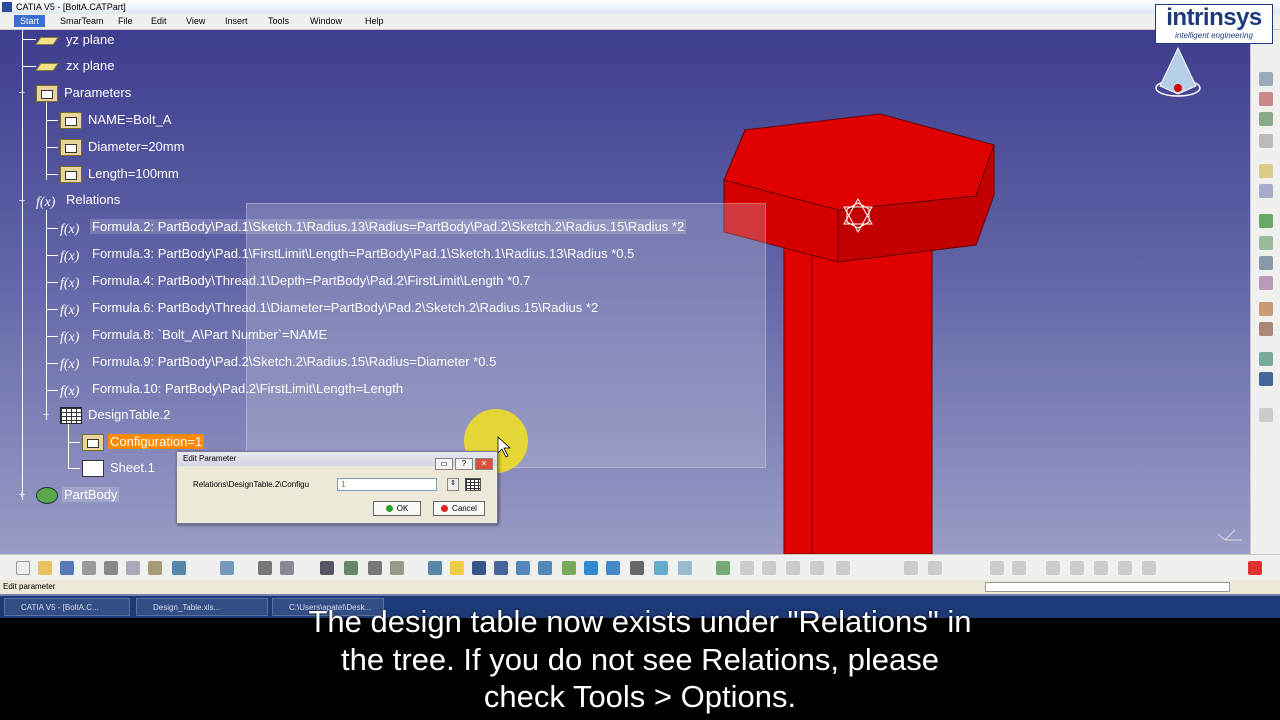 The image size is (1280, 720). I want to click on pan-icon, so click(479, 568).